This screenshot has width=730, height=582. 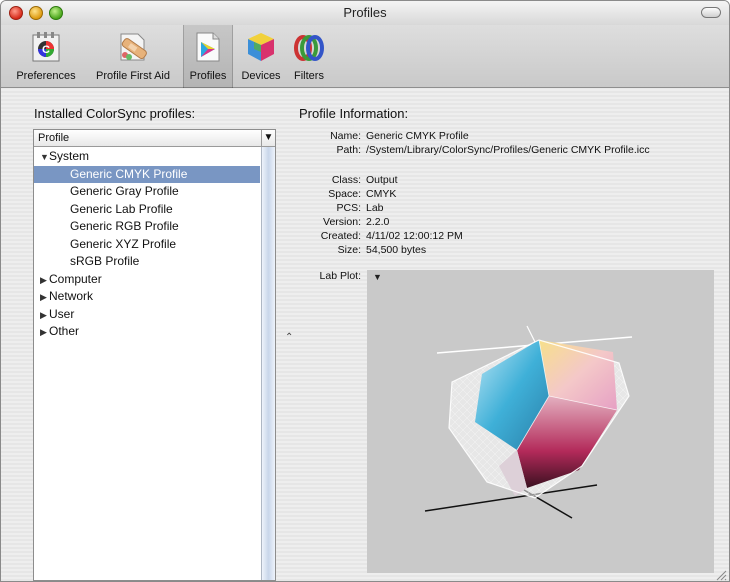 I want to click on toolbar-toggle-button, so click(x=711, y=12).